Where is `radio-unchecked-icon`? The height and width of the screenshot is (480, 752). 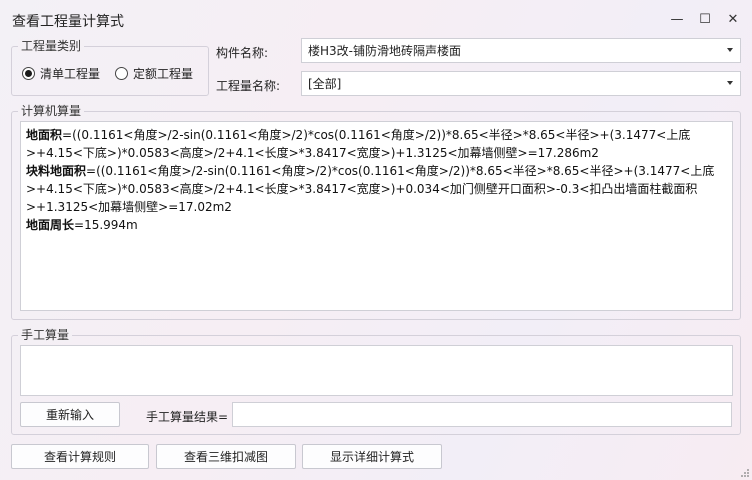
radio-unchecked-icon is located at coordinates (121, 73).